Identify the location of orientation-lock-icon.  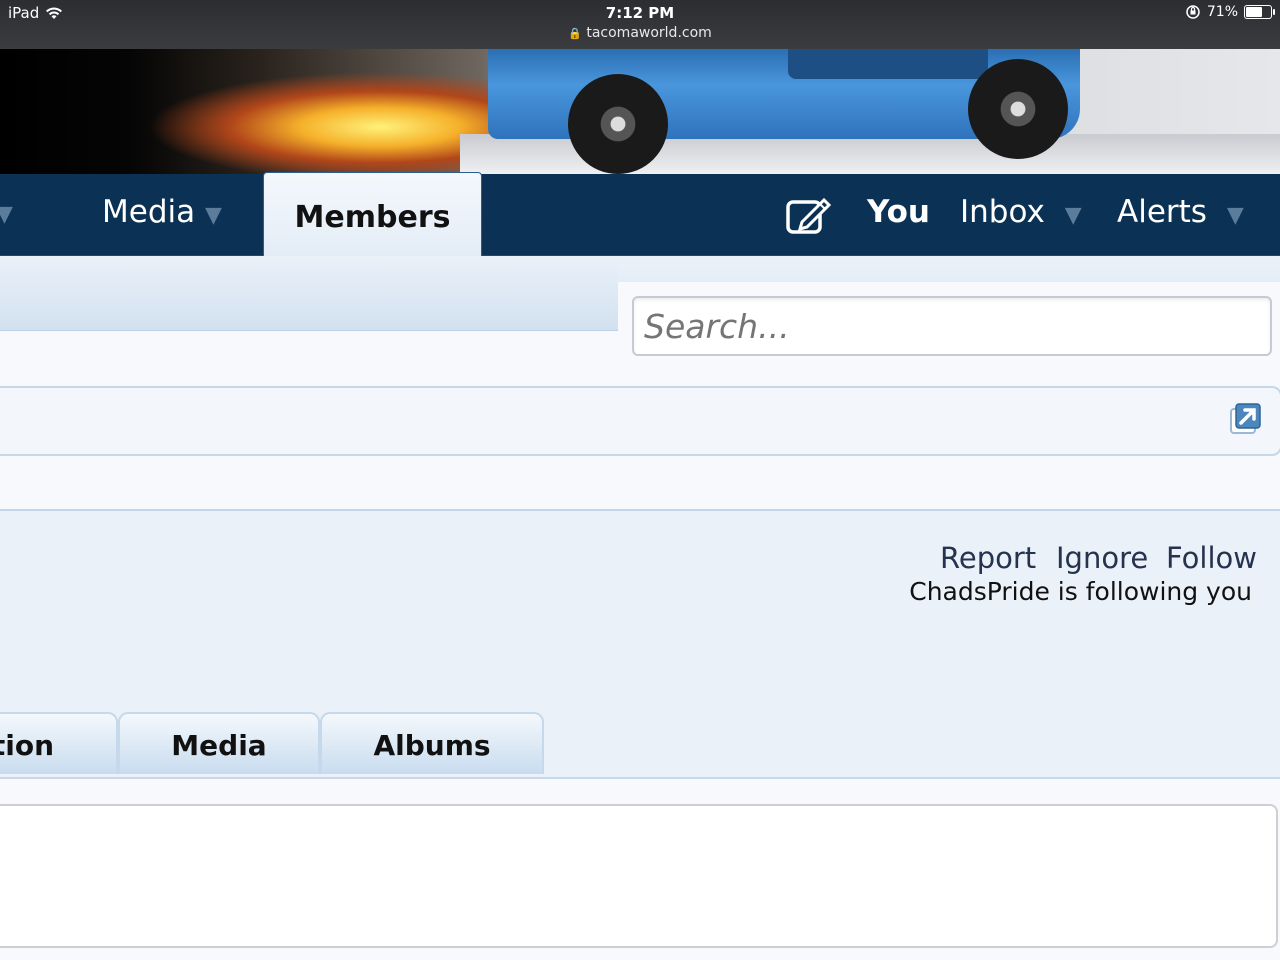
(1193, 12).